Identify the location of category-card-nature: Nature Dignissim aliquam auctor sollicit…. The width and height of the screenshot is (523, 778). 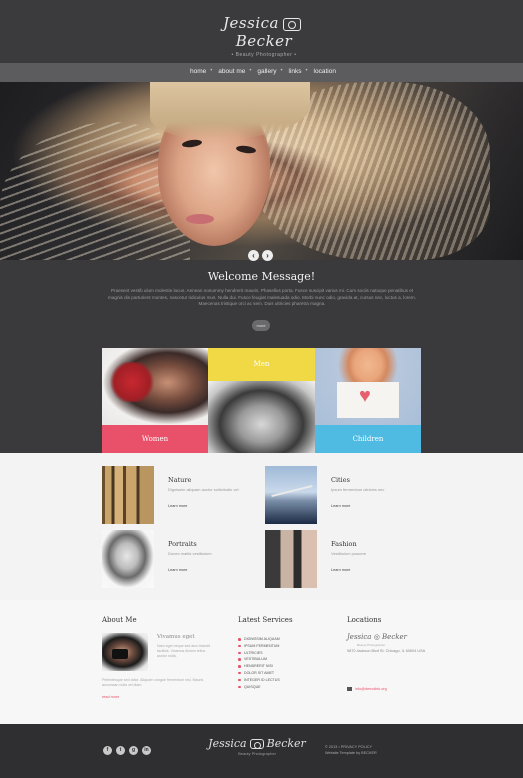
(179, 495).